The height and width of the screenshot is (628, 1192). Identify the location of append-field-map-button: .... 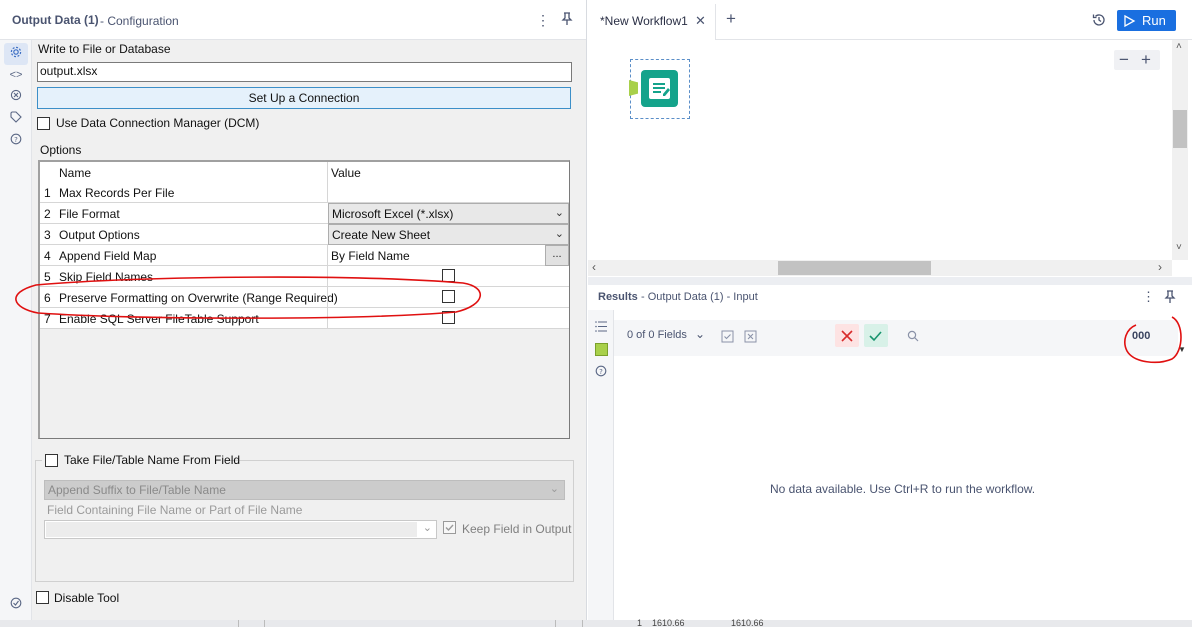
(557, 255).